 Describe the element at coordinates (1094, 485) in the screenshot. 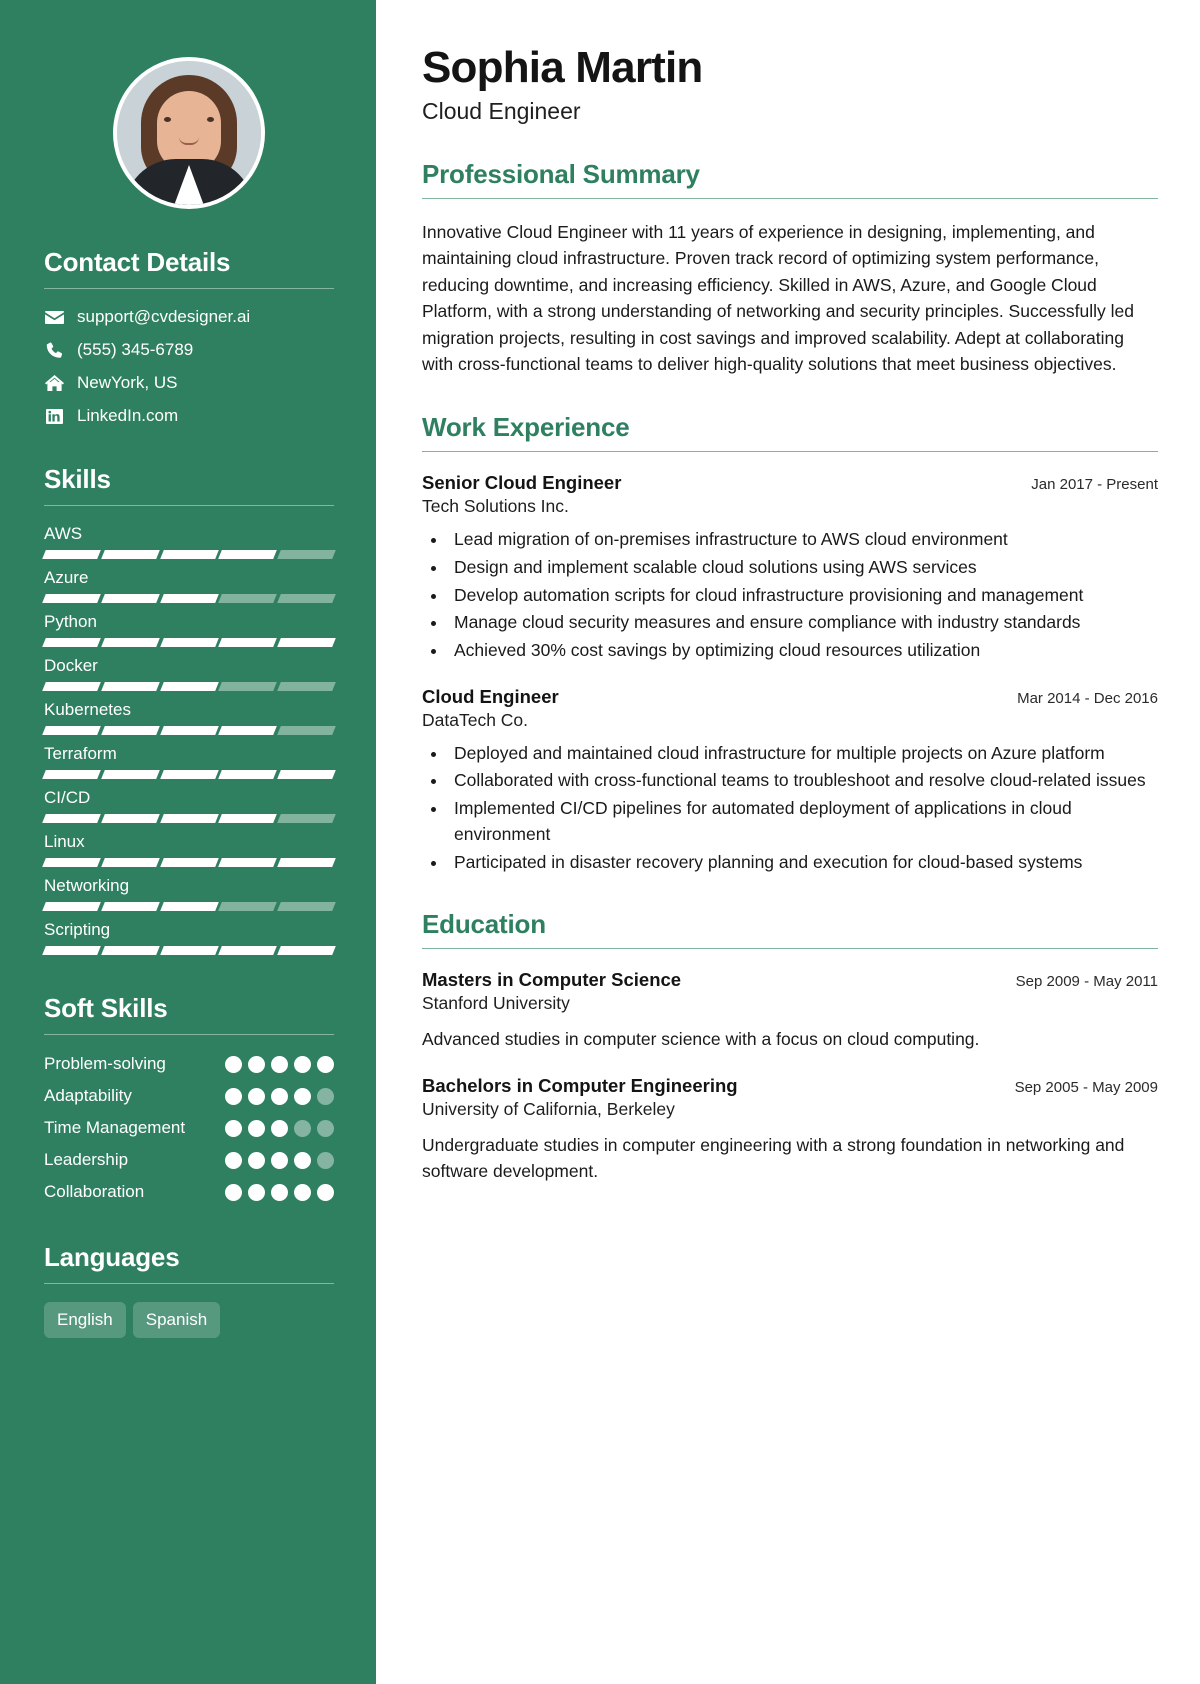

I see `job-date-range: Jan 2017 - Present` at that location.